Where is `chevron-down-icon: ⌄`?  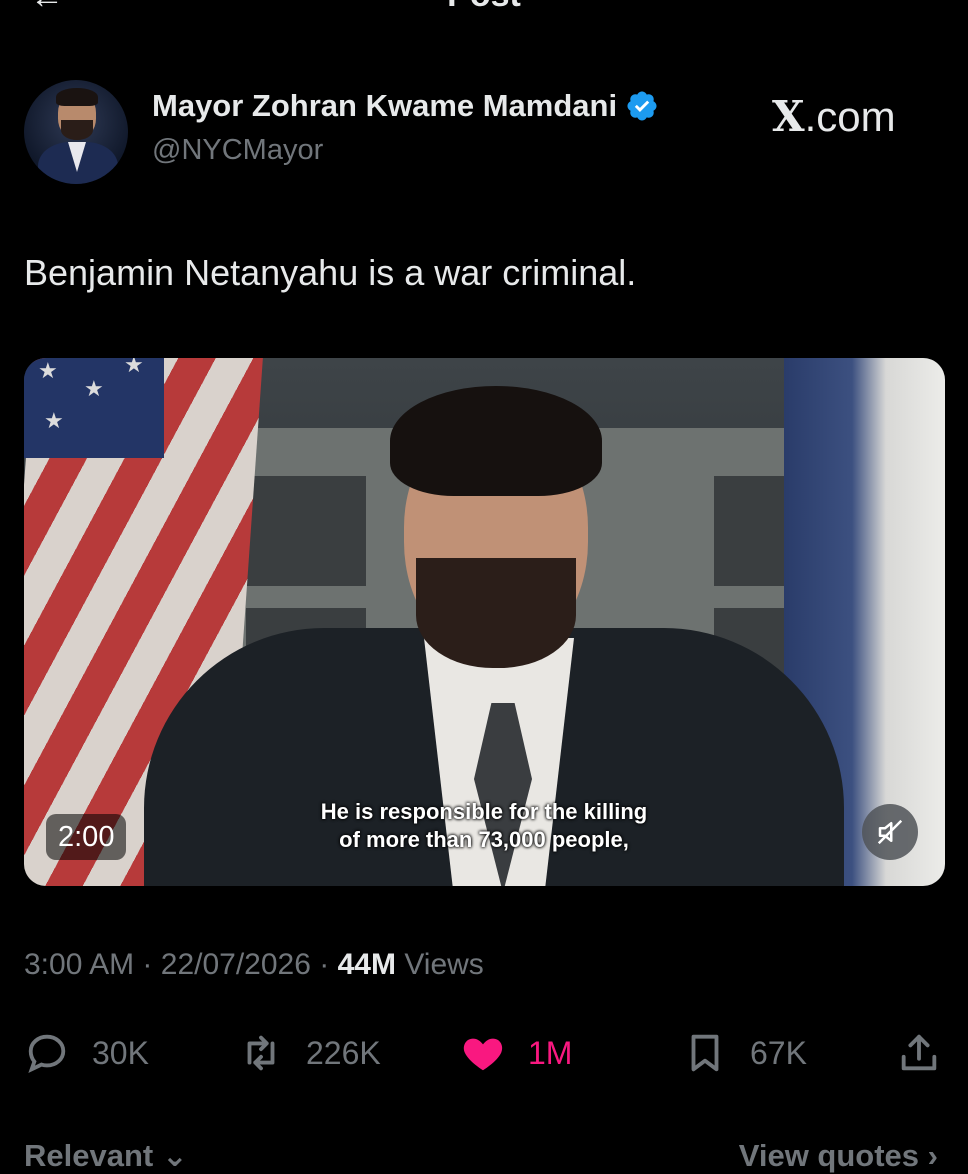 chevron-down-icon: ⌄ is located at coordinates (174, 1155).